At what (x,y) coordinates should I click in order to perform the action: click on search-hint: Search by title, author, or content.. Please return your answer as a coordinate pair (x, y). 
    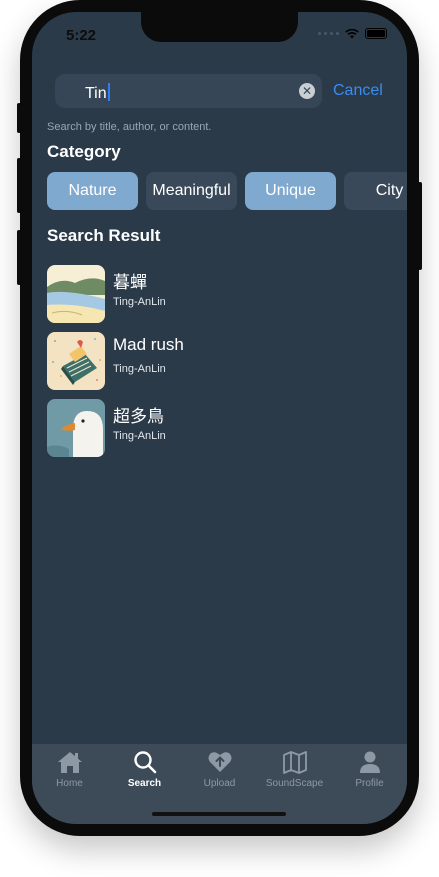
    Looking at the image, I should click on (129, 127).